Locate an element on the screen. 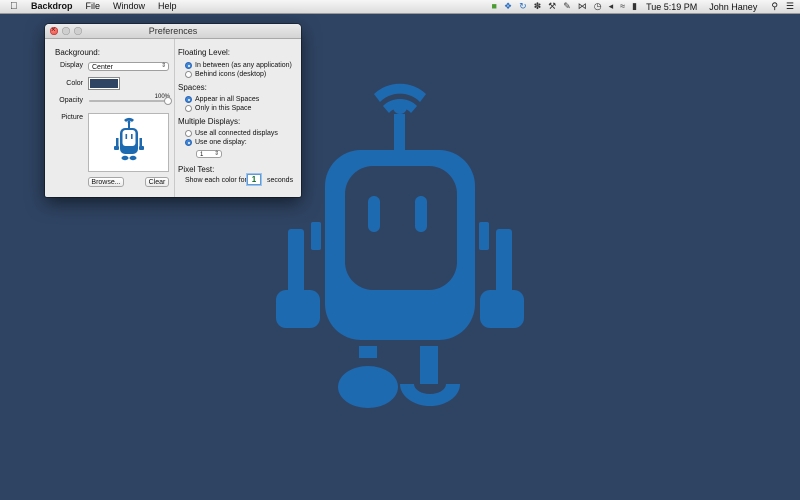 The image size is (800, 500). menu-file: File is located at coordinates (93, 6).